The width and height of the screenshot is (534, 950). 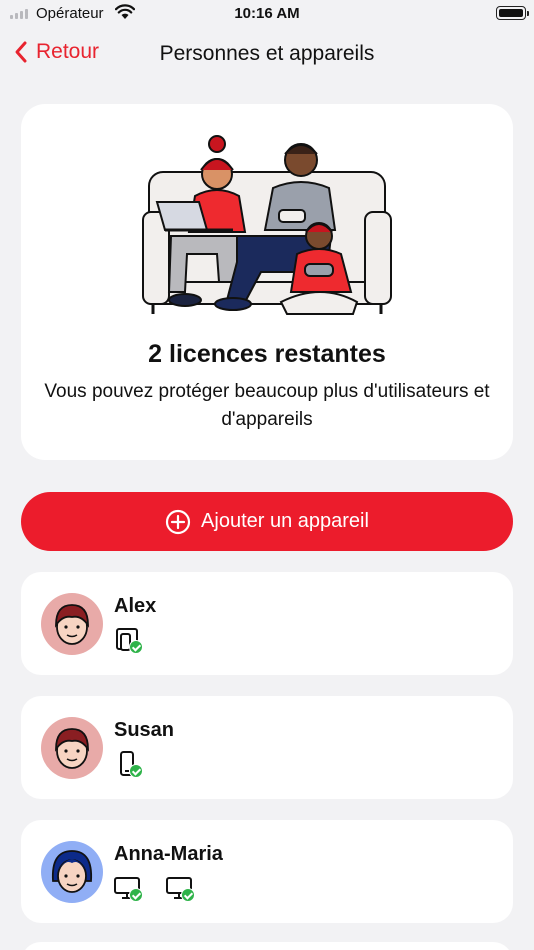 I want to click on person-name: Susan, so click(x=144, y=730).